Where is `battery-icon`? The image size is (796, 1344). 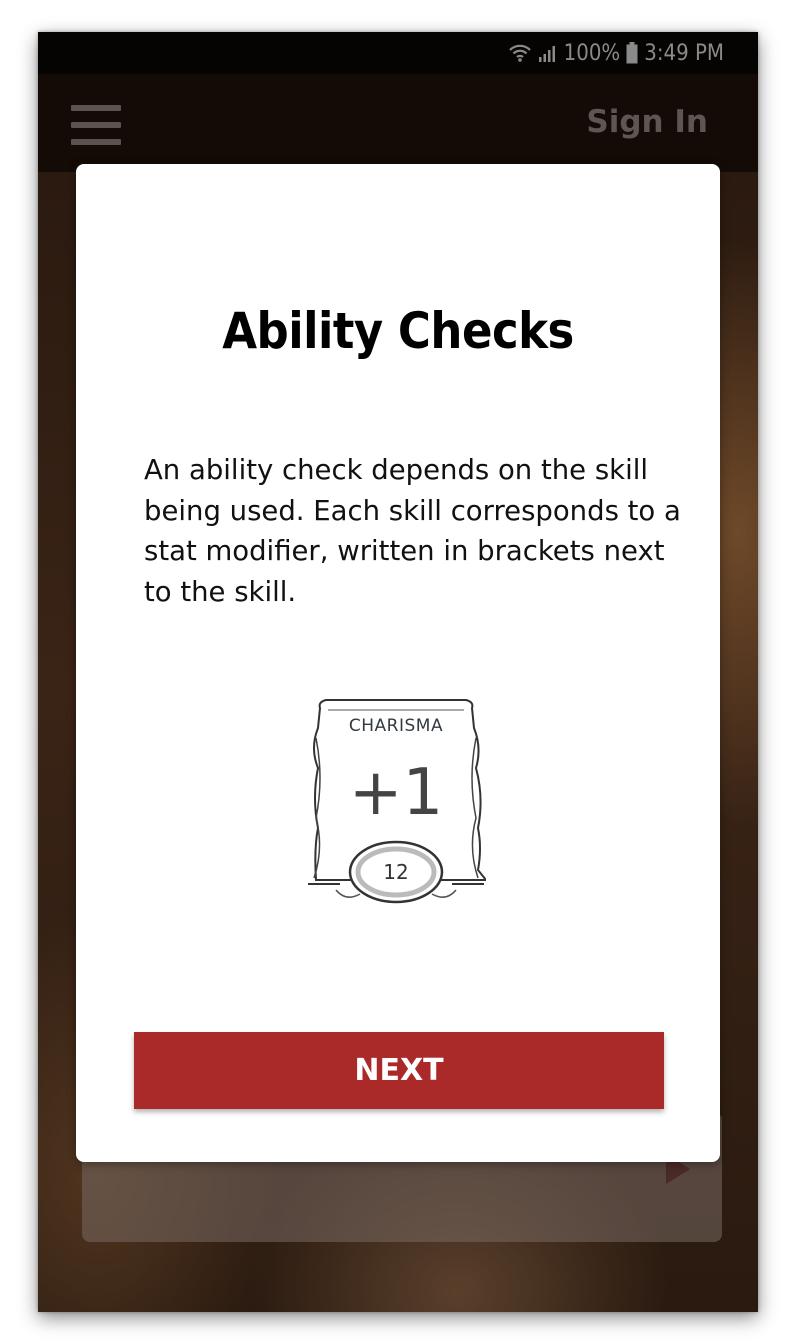 battery-icon is located at coordinates (632, 53).